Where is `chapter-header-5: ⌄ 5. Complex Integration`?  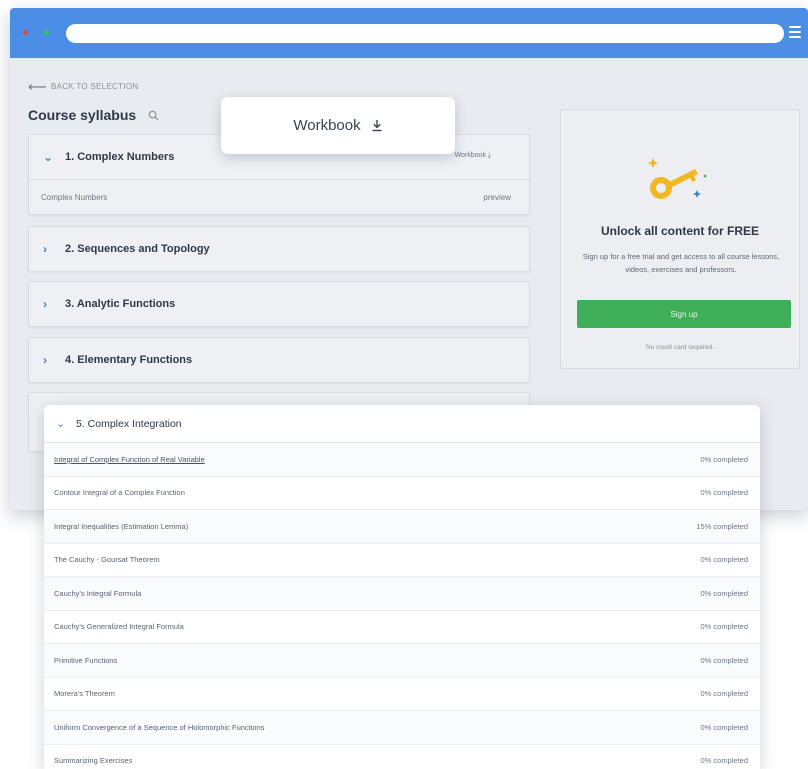 chapter-header-5: ⌄ 5. Complex Integration is located at coordinates (402, 424).